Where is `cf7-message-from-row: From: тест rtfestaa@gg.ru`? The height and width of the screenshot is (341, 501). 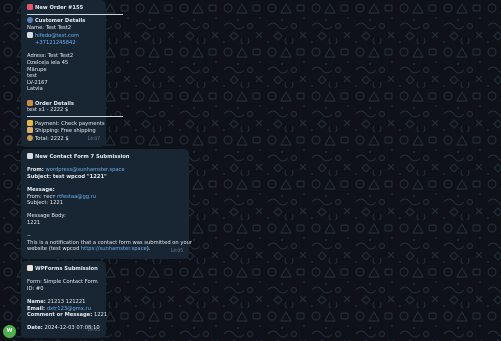 cf7-message-from-row: From: тест rtfestaa@gg.ru is located at coordinates (105, 197).